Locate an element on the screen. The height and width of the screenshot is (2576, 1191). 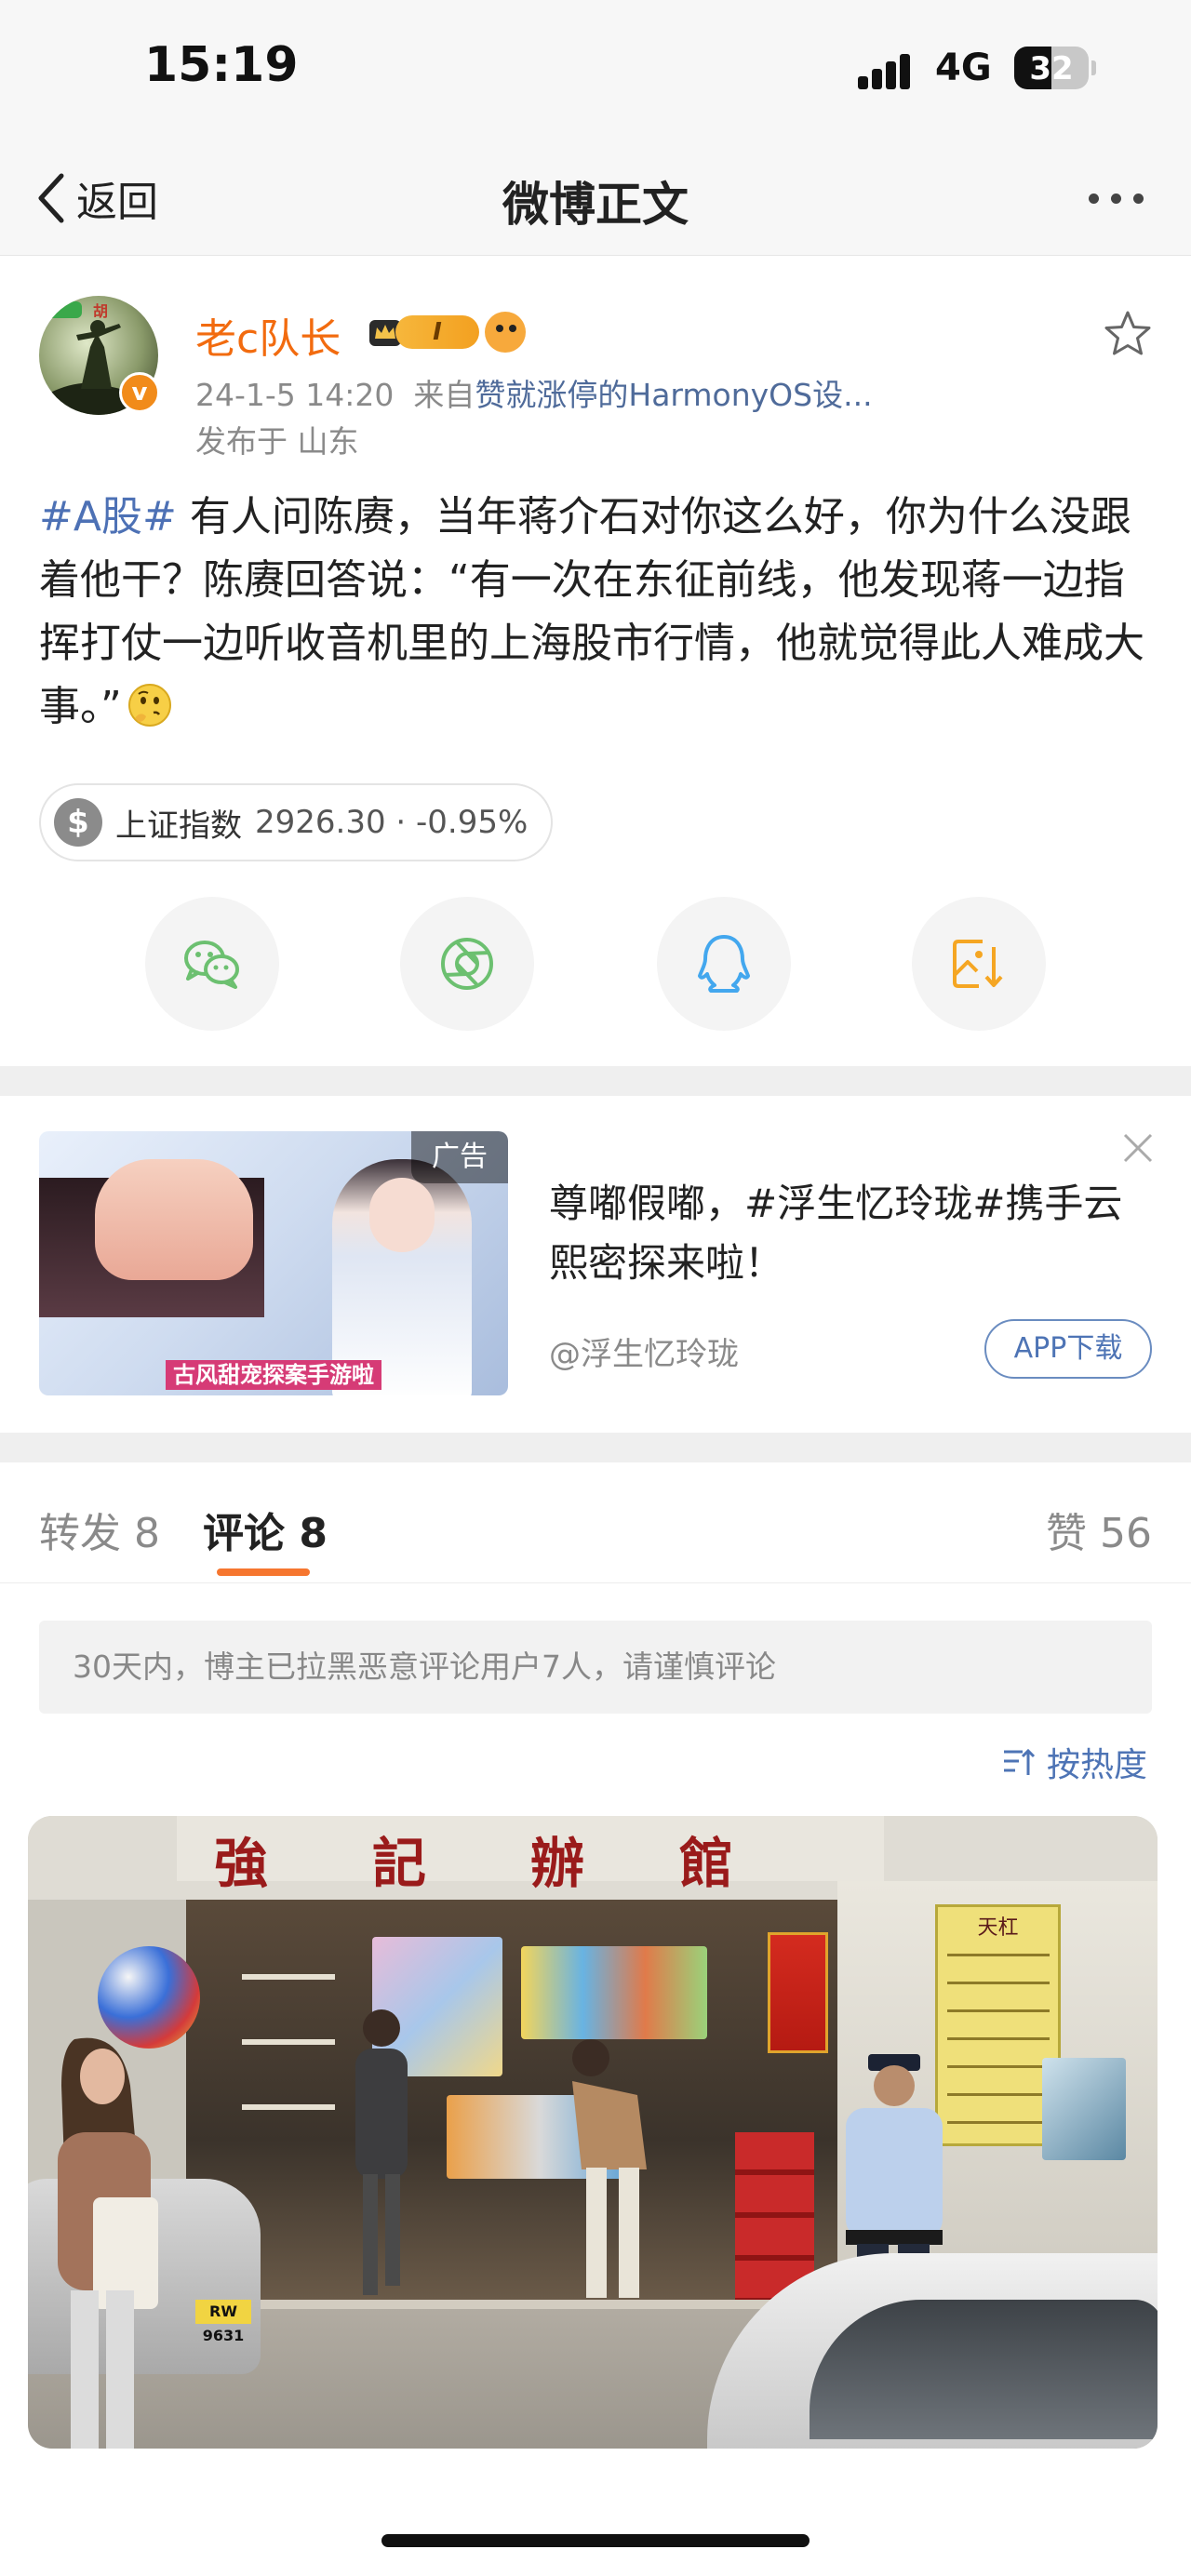
share-wechat-button is located at coordinates (212, 964).